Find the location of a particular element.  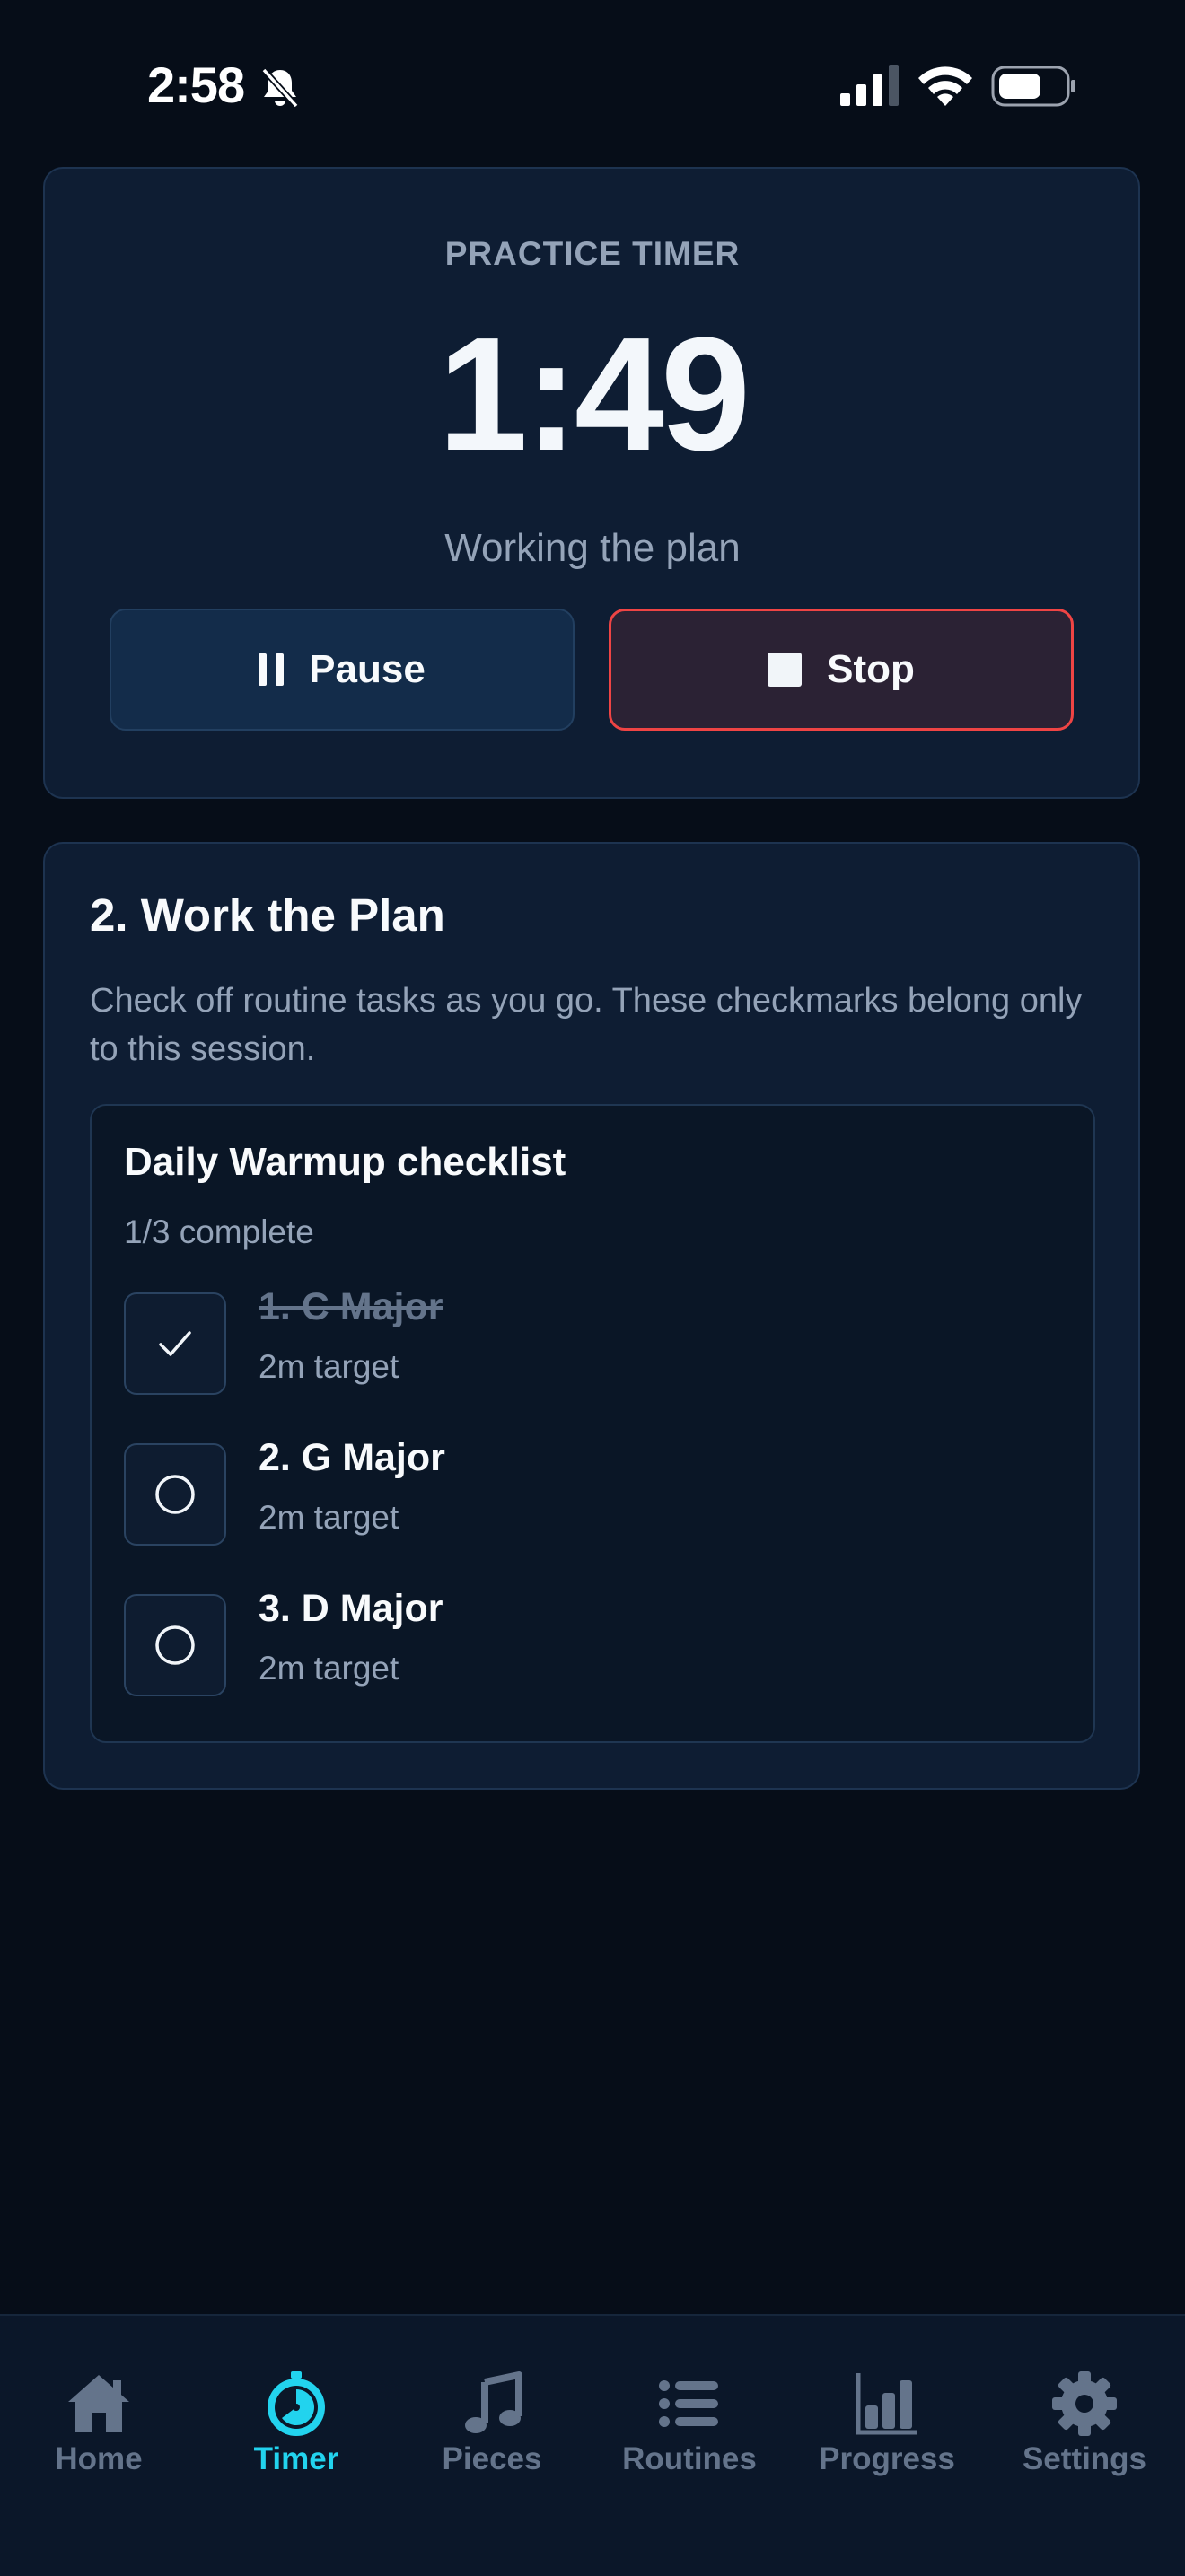

tab-home: Home is located at coordinates (99, 2423).